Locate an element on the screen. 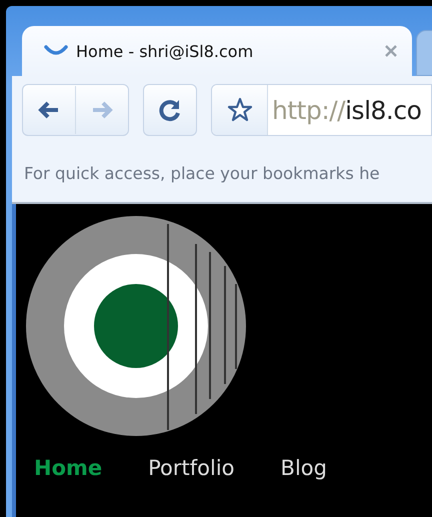 This screenshot has height=517, width=432. url-text: http://isl8.co is located at coordinates (346, 110).